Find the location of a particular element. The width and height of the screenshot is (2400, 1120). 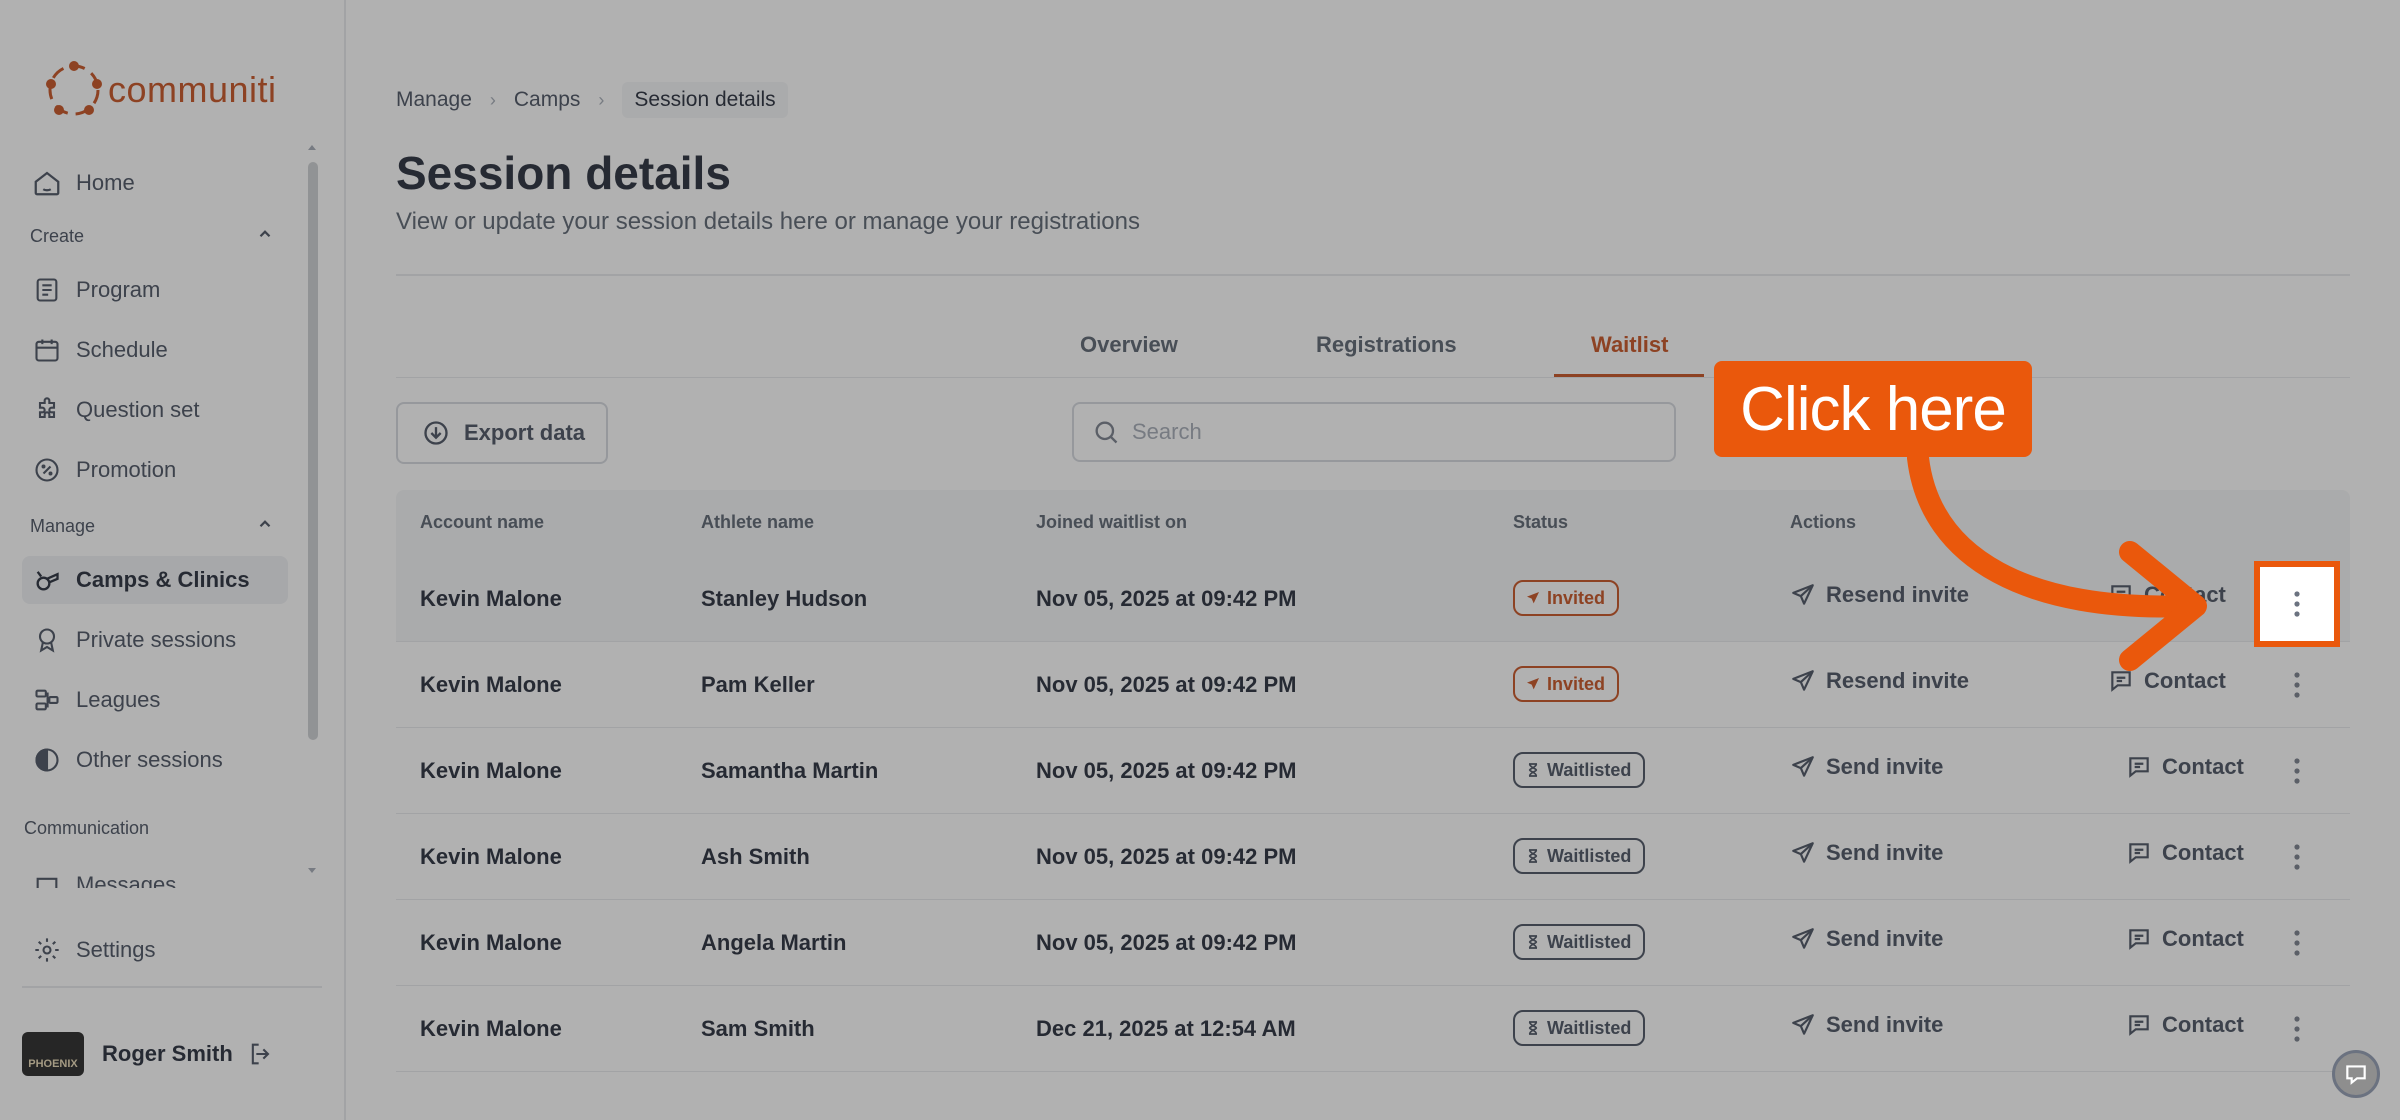

breadcrumb-item-camps: Camps is located at coordinates (547, 100).